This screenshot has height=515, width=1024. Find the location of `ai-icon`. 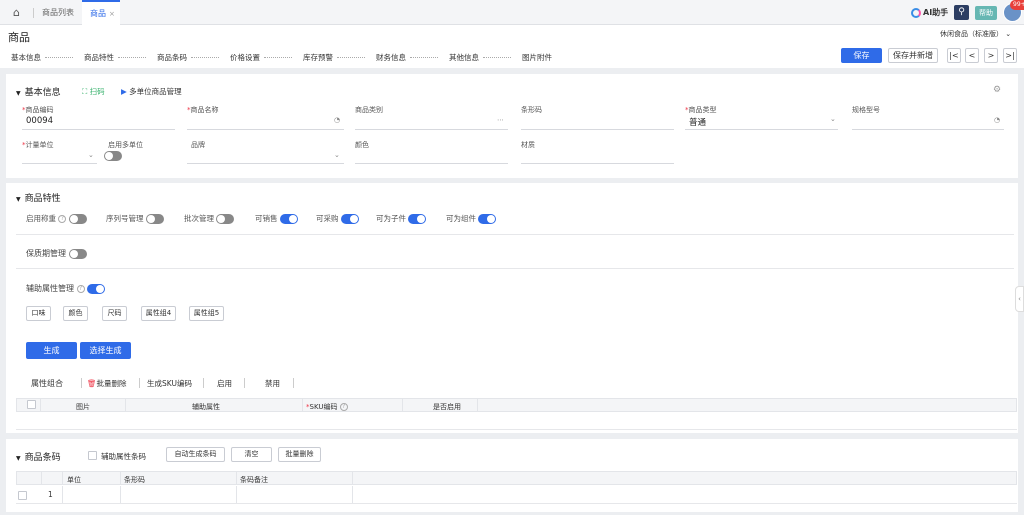

ai-icon is located at coordinates (916, 12).